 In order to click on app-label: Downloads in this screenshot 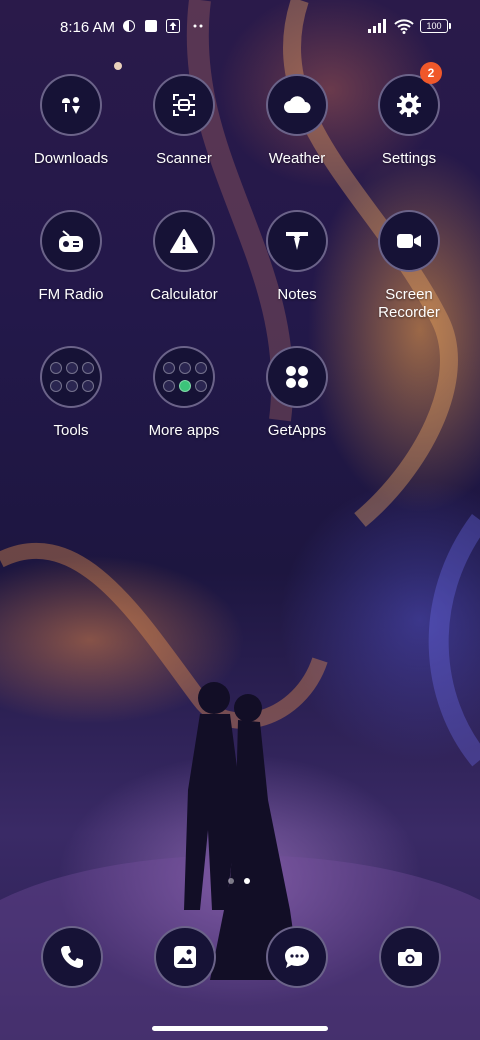, I will do `click(71, 158)`.